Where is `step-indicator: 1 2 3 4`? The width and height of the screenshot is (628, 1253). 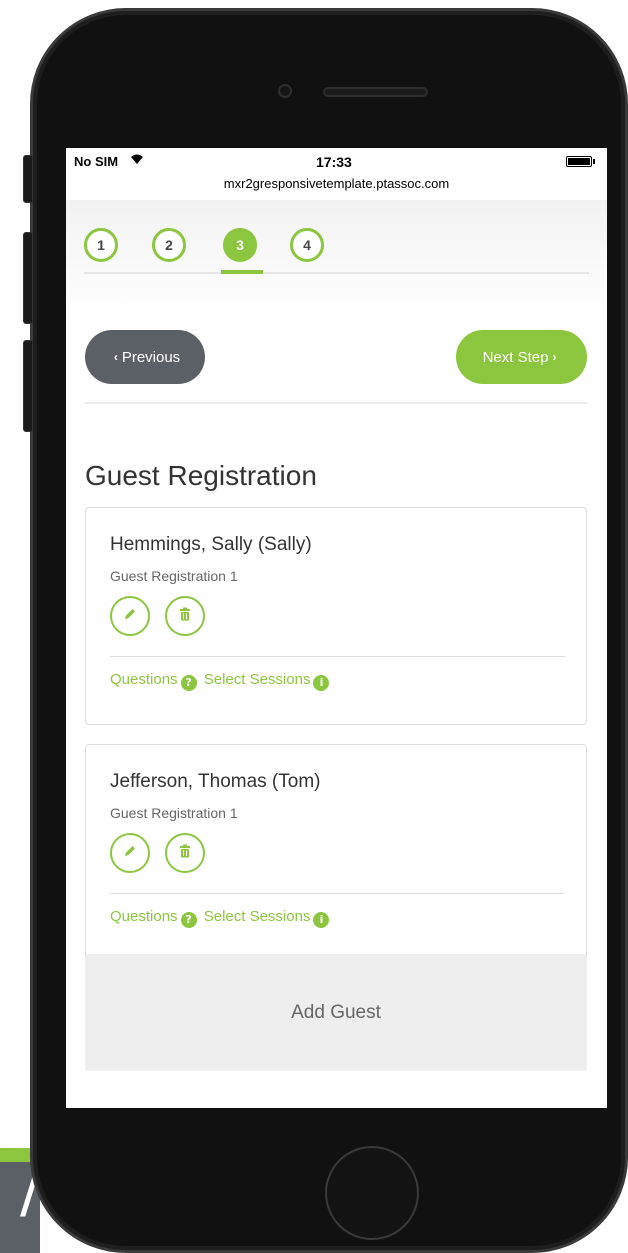
step-indicator: 1 2 3 4 is located at coordinates (336, 251).